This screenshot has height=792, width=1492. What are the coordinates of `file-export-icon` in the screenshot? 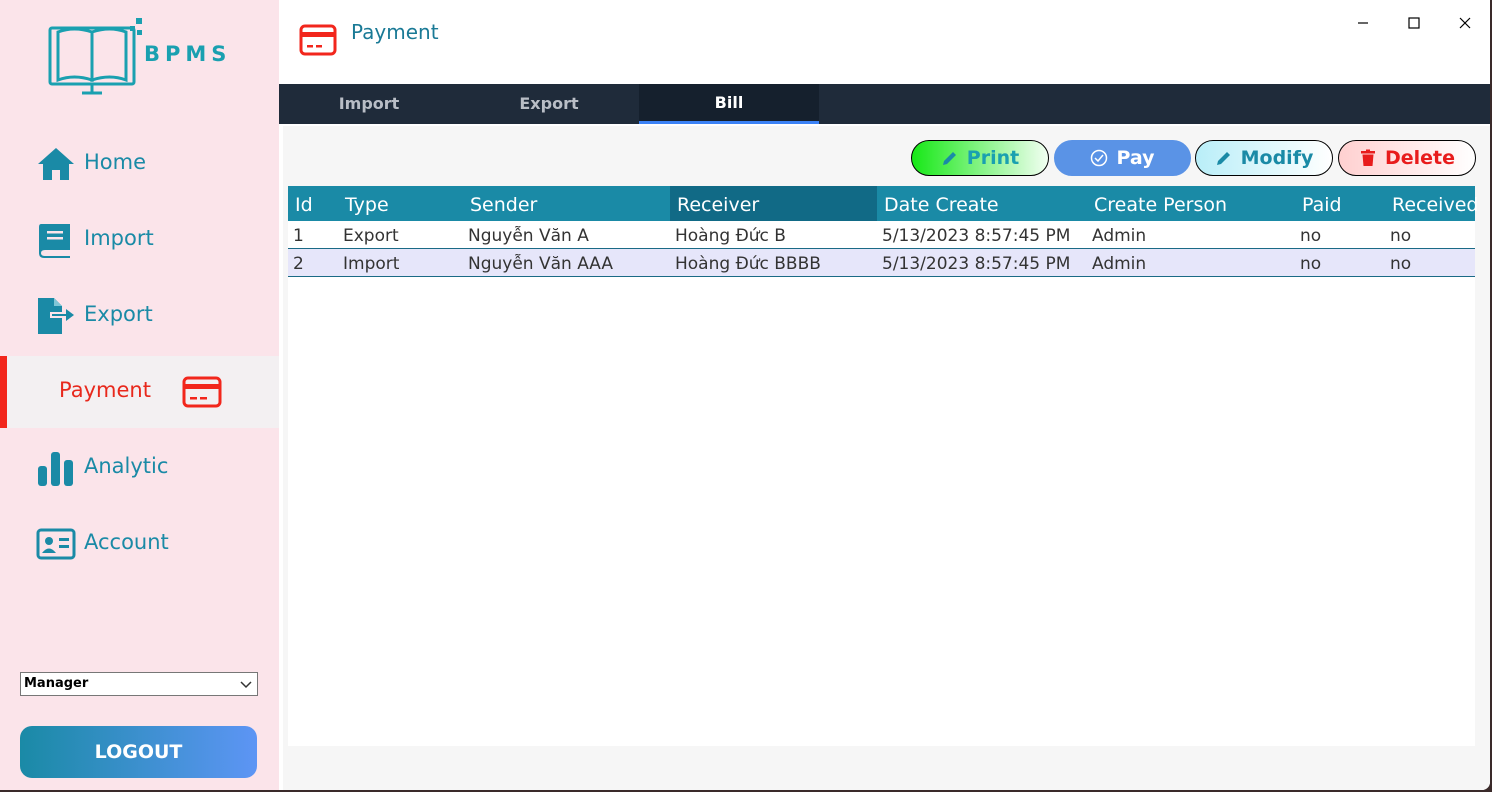 It's located at (56, 316).